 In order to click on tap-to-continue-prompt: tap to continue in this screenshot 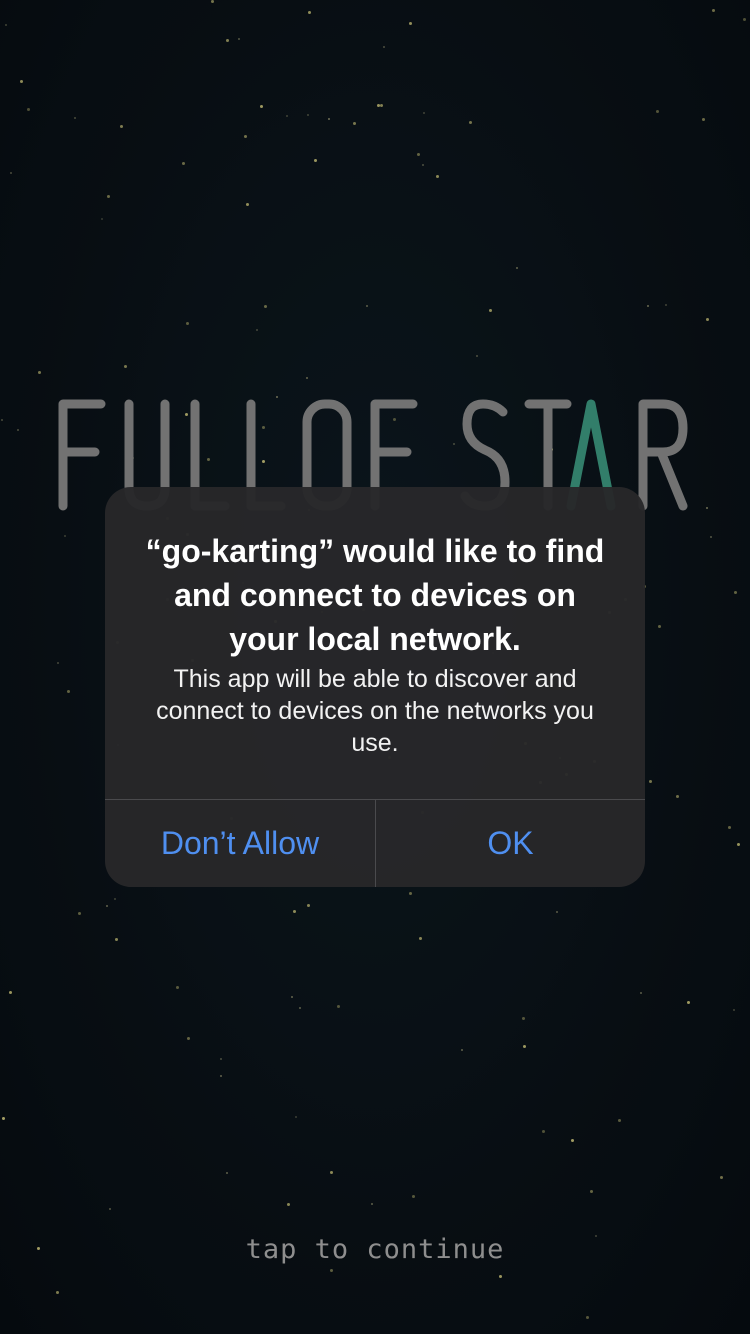, I will do `click(375, 1249)`.